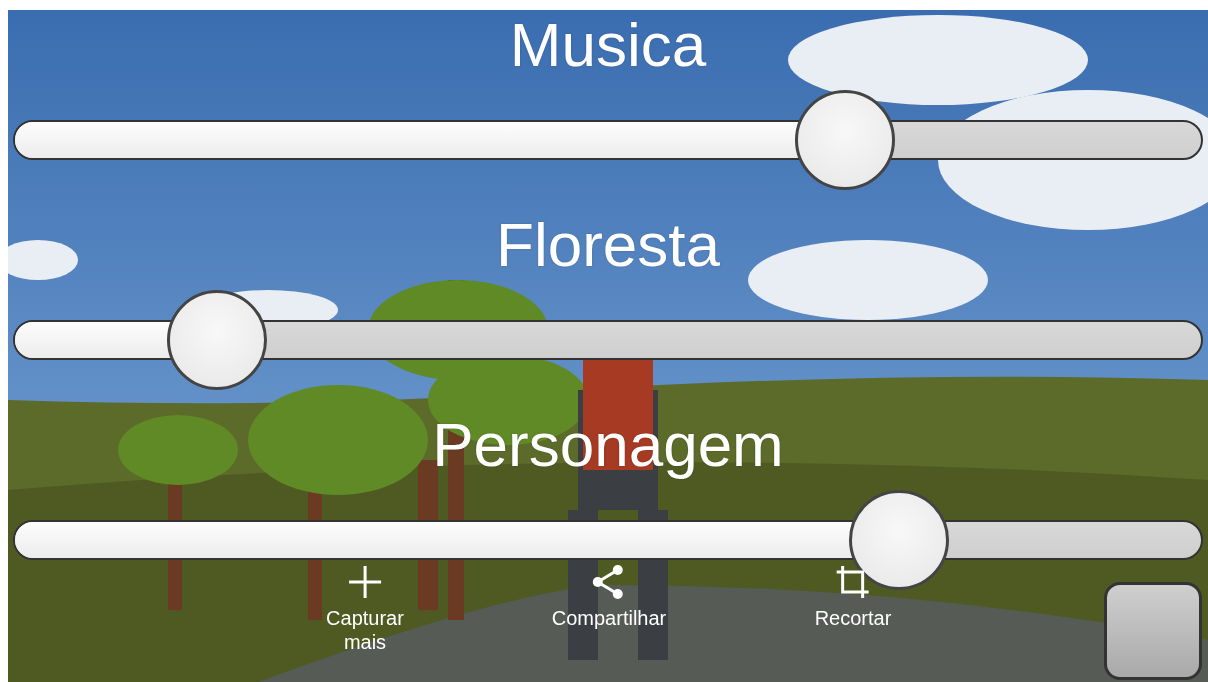 Image resolution: width=1208 pixels, height=682 pixels. Describe the element at coordinates (608, 45) in the screenshot. I see `slider-label: Musica` at that location.